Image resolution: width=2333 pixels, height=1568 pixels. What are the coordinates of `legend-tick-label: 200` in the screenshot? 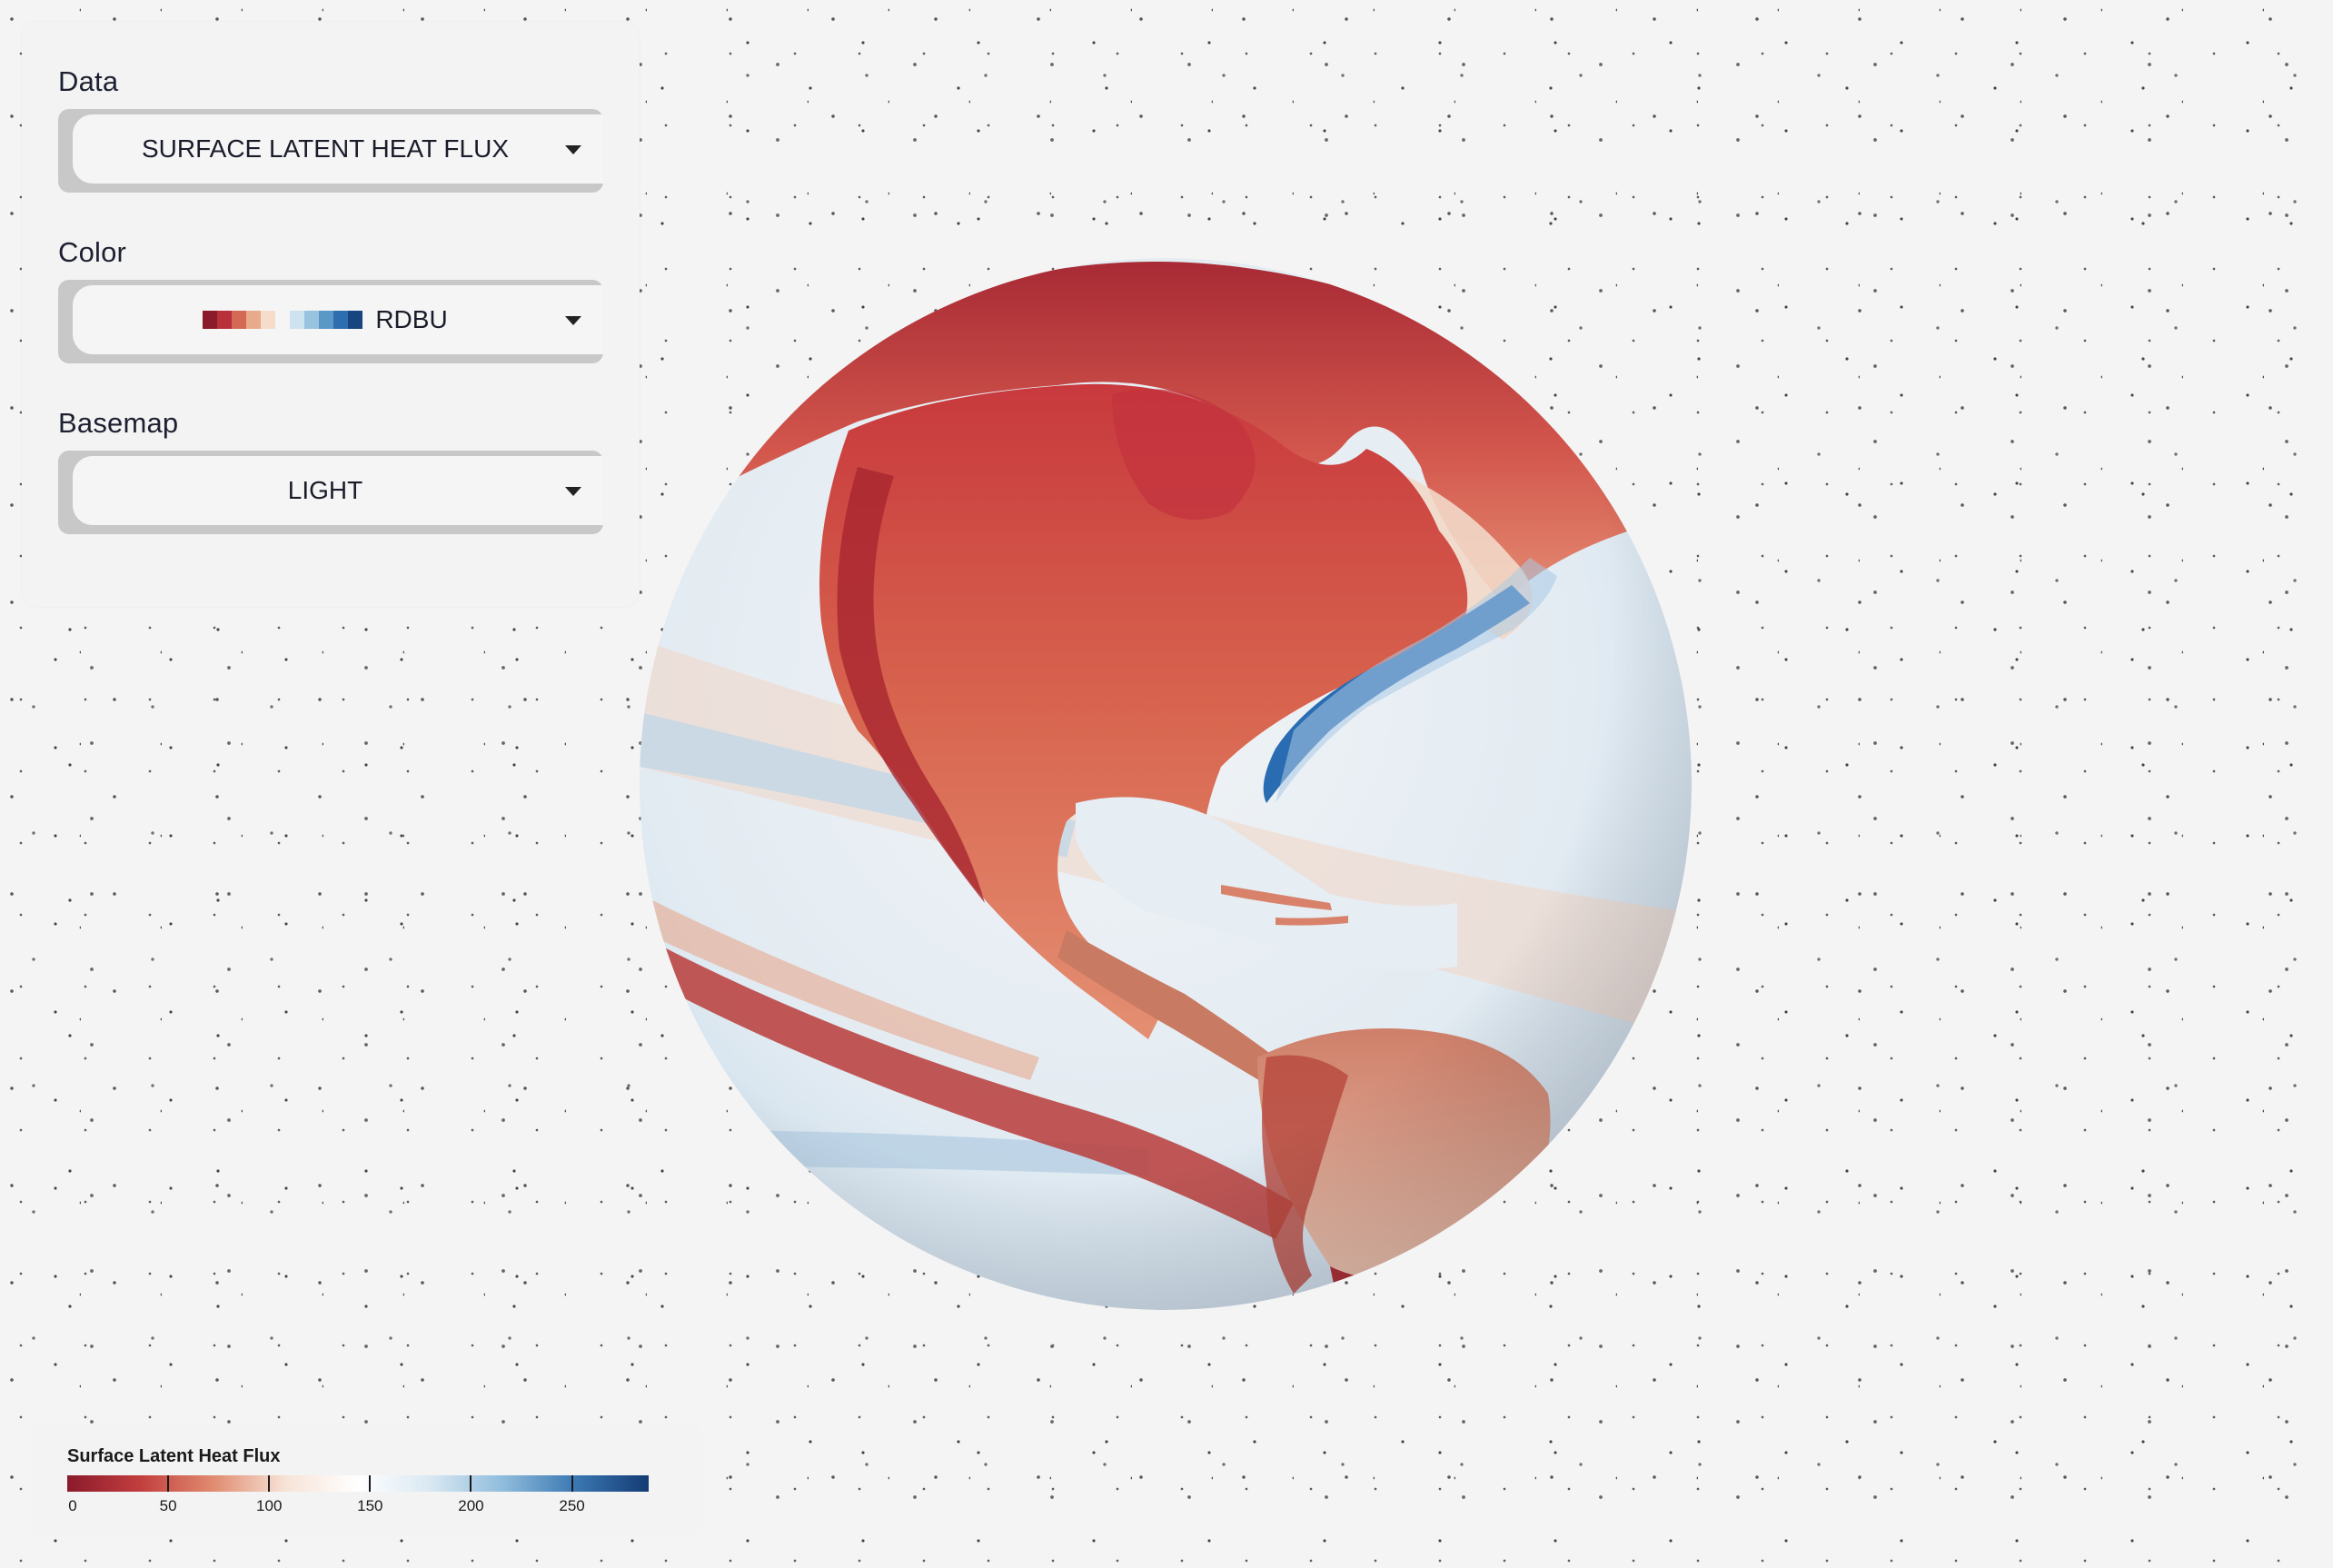 It's located at (471, 1505).